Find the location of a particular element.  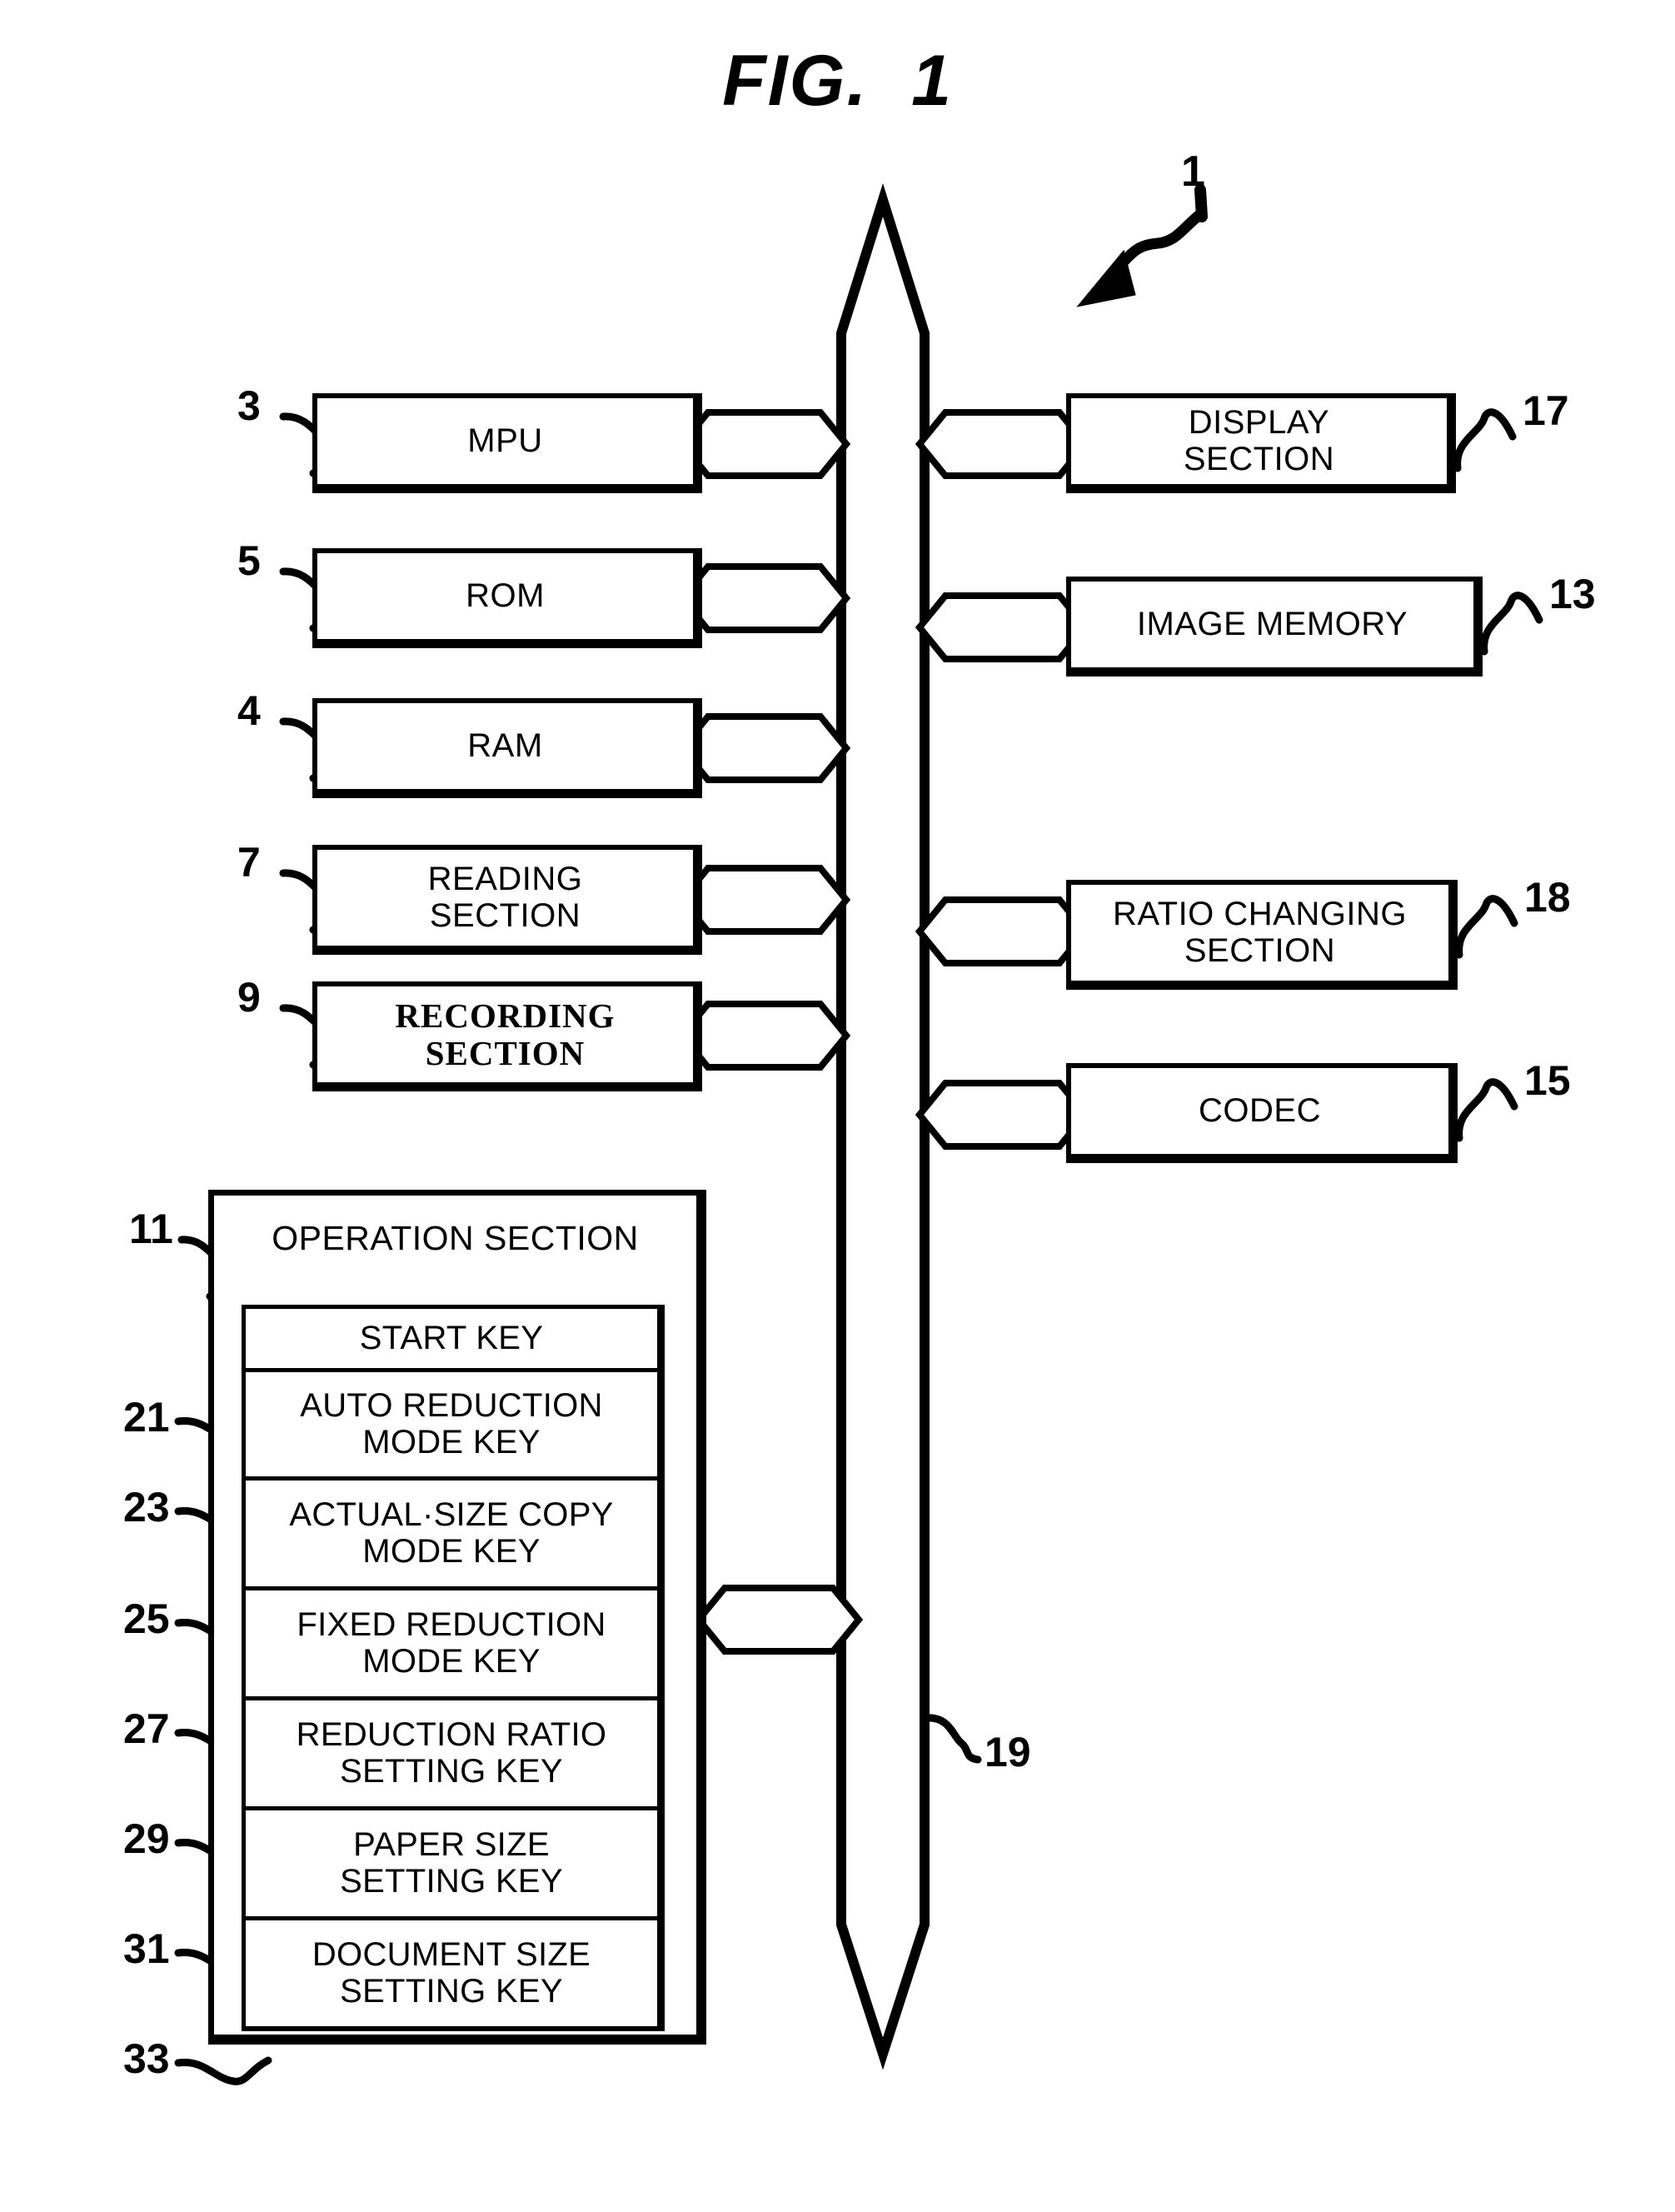

block-reading-section-label: READING SECTION is located at coordinates (505, 897).